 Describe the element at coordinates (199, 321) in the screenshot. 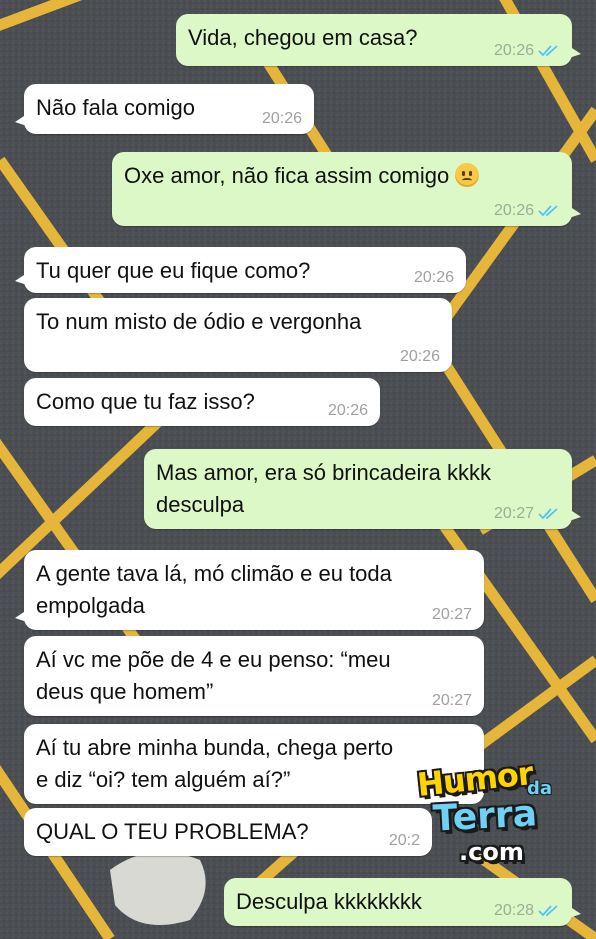

I see `message-text: To num misto de ódio e vergonha` at that location.